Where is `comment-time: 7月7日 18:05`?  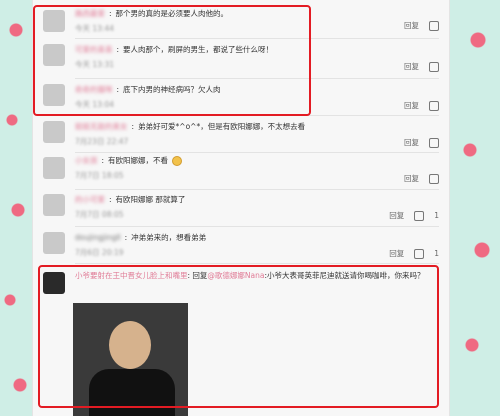 comment-time: 7月7日 18:05 is located at coordinates (99, 175).